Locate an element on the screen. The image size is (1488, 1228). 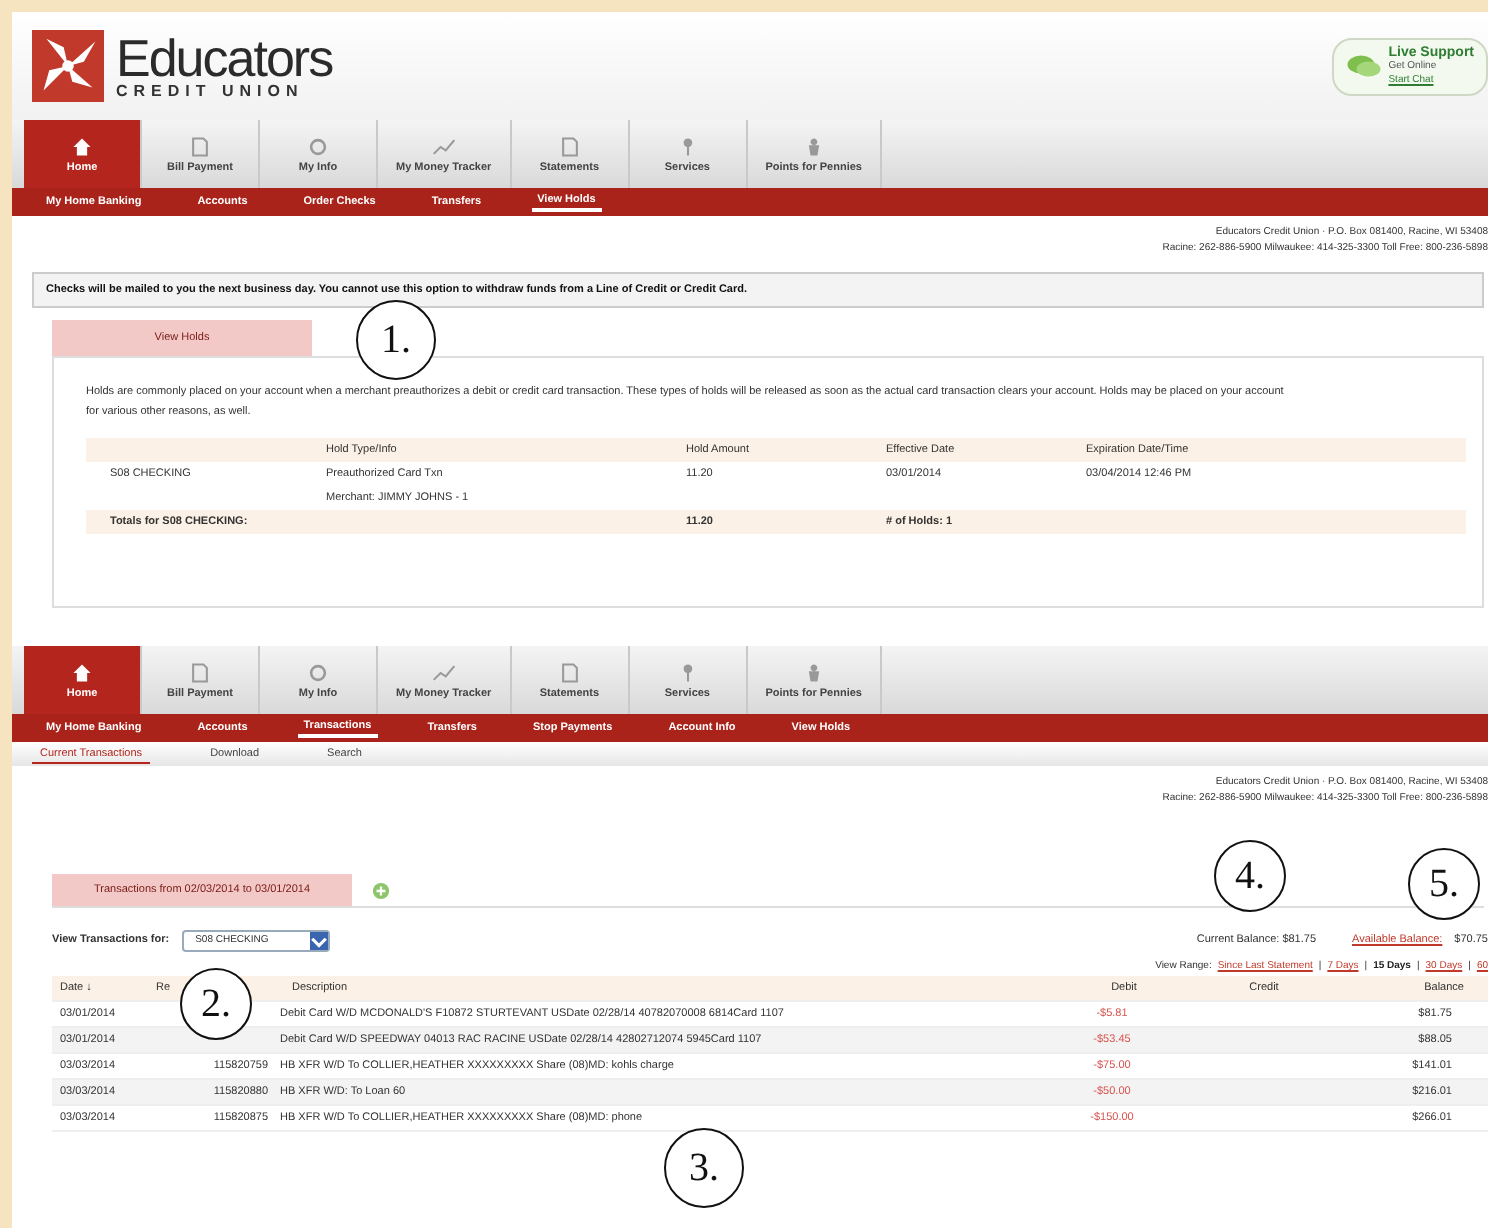
logo-subtitle: CREDIT UNION is located at coordinates (211, 90).